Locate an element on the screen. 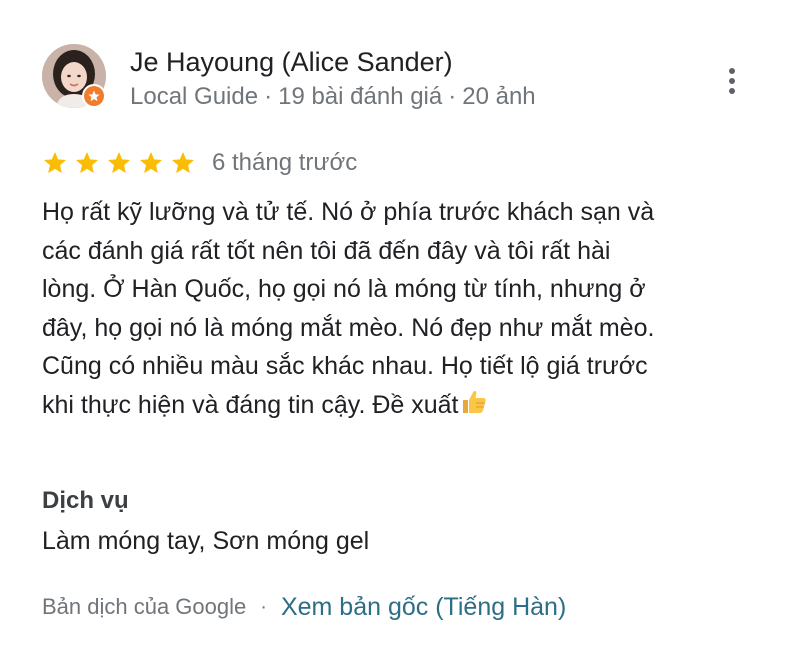 This screenshot has width=786, height=664. photos-count: 20 ảnh is located at coordinates (499, 96).